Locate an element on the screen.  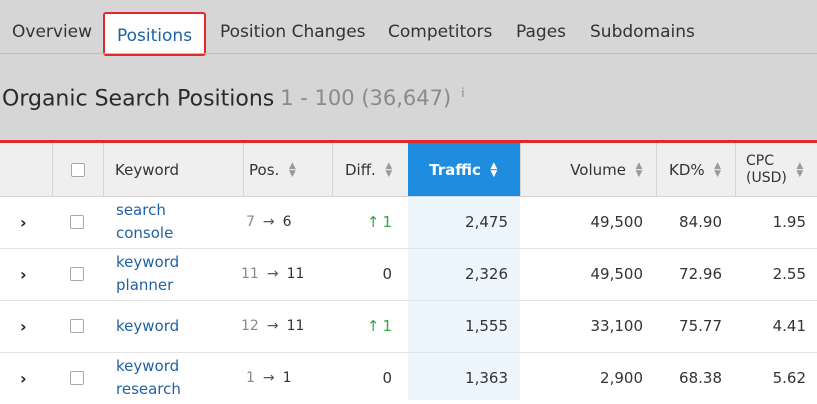
tab-overview: Overview is located at coordinates (52, 32).